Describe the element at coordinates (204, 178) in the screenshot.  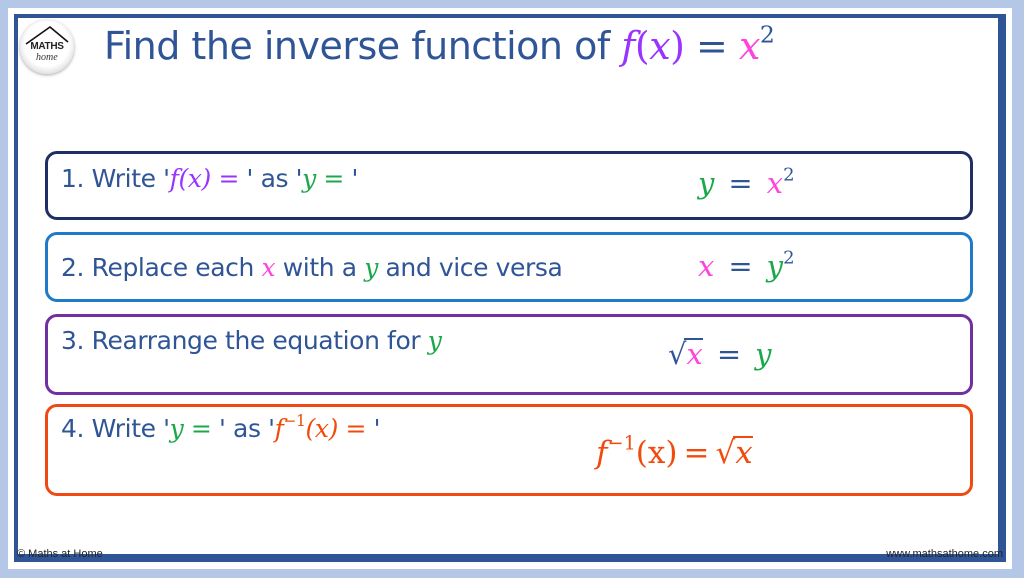
I see `label-f-of-x: f(x) =` at that location.